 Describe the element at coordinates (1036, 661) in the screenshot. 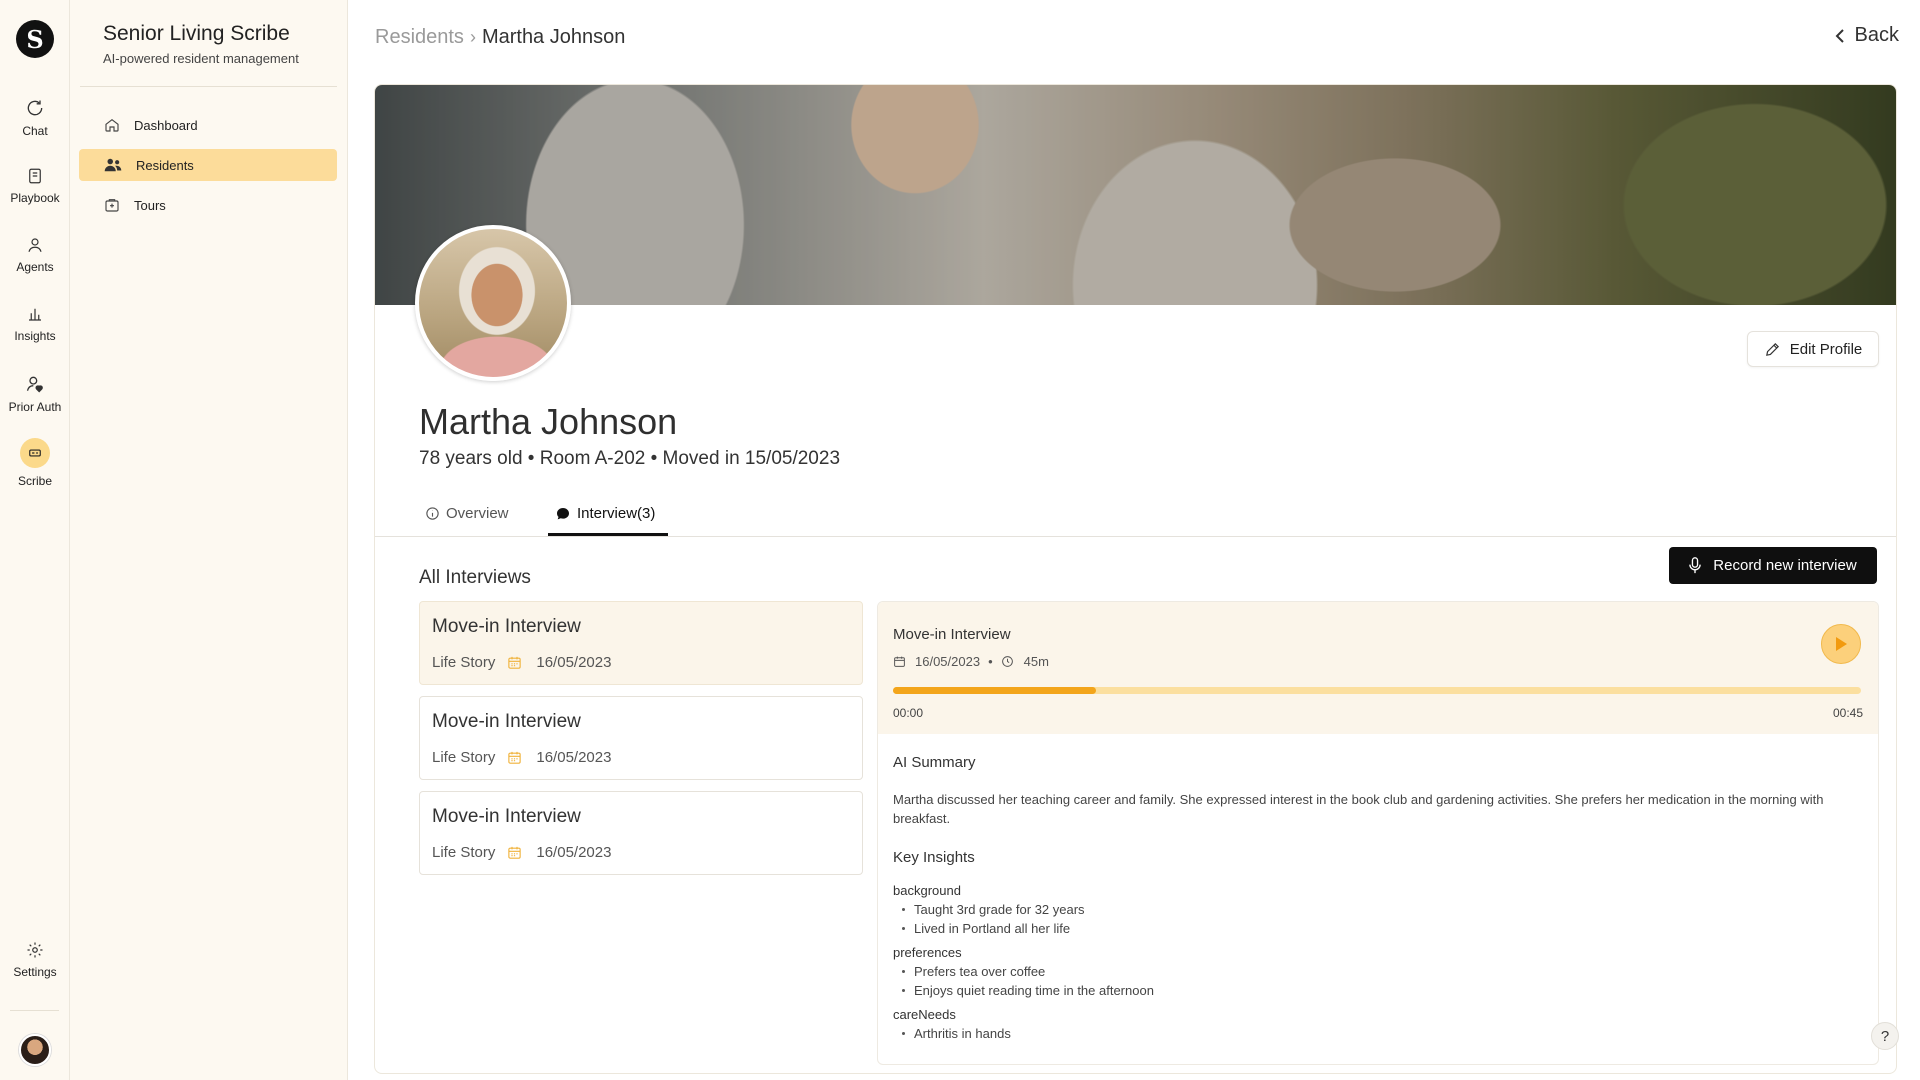

I see `detail-duration: 45m` at that location.